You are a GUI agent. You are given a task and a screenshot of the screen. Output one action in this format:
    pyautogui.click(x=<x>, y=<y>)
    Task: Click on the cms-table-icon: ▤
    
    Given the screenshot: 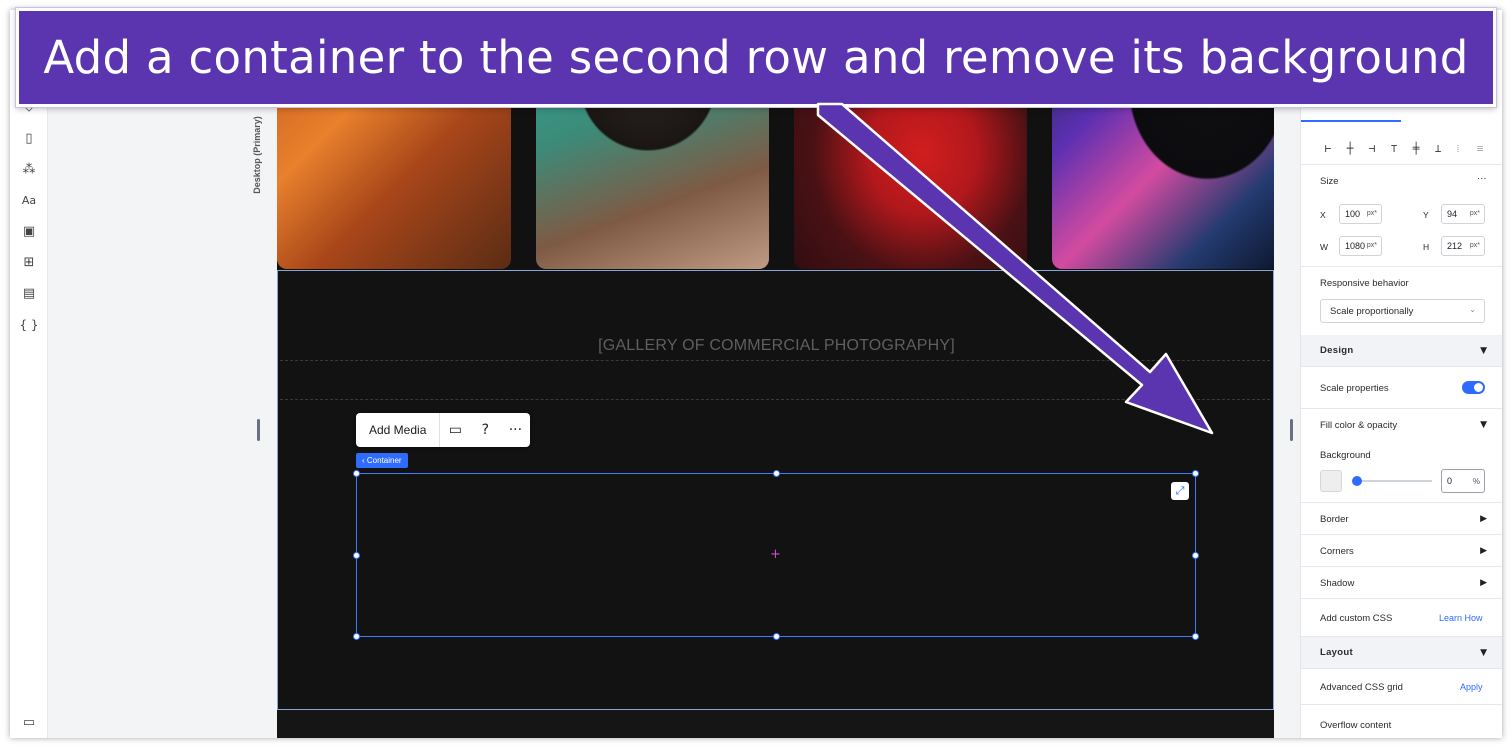 What is the action you would take?
    pyautogui.click(x=29, y=293)
    